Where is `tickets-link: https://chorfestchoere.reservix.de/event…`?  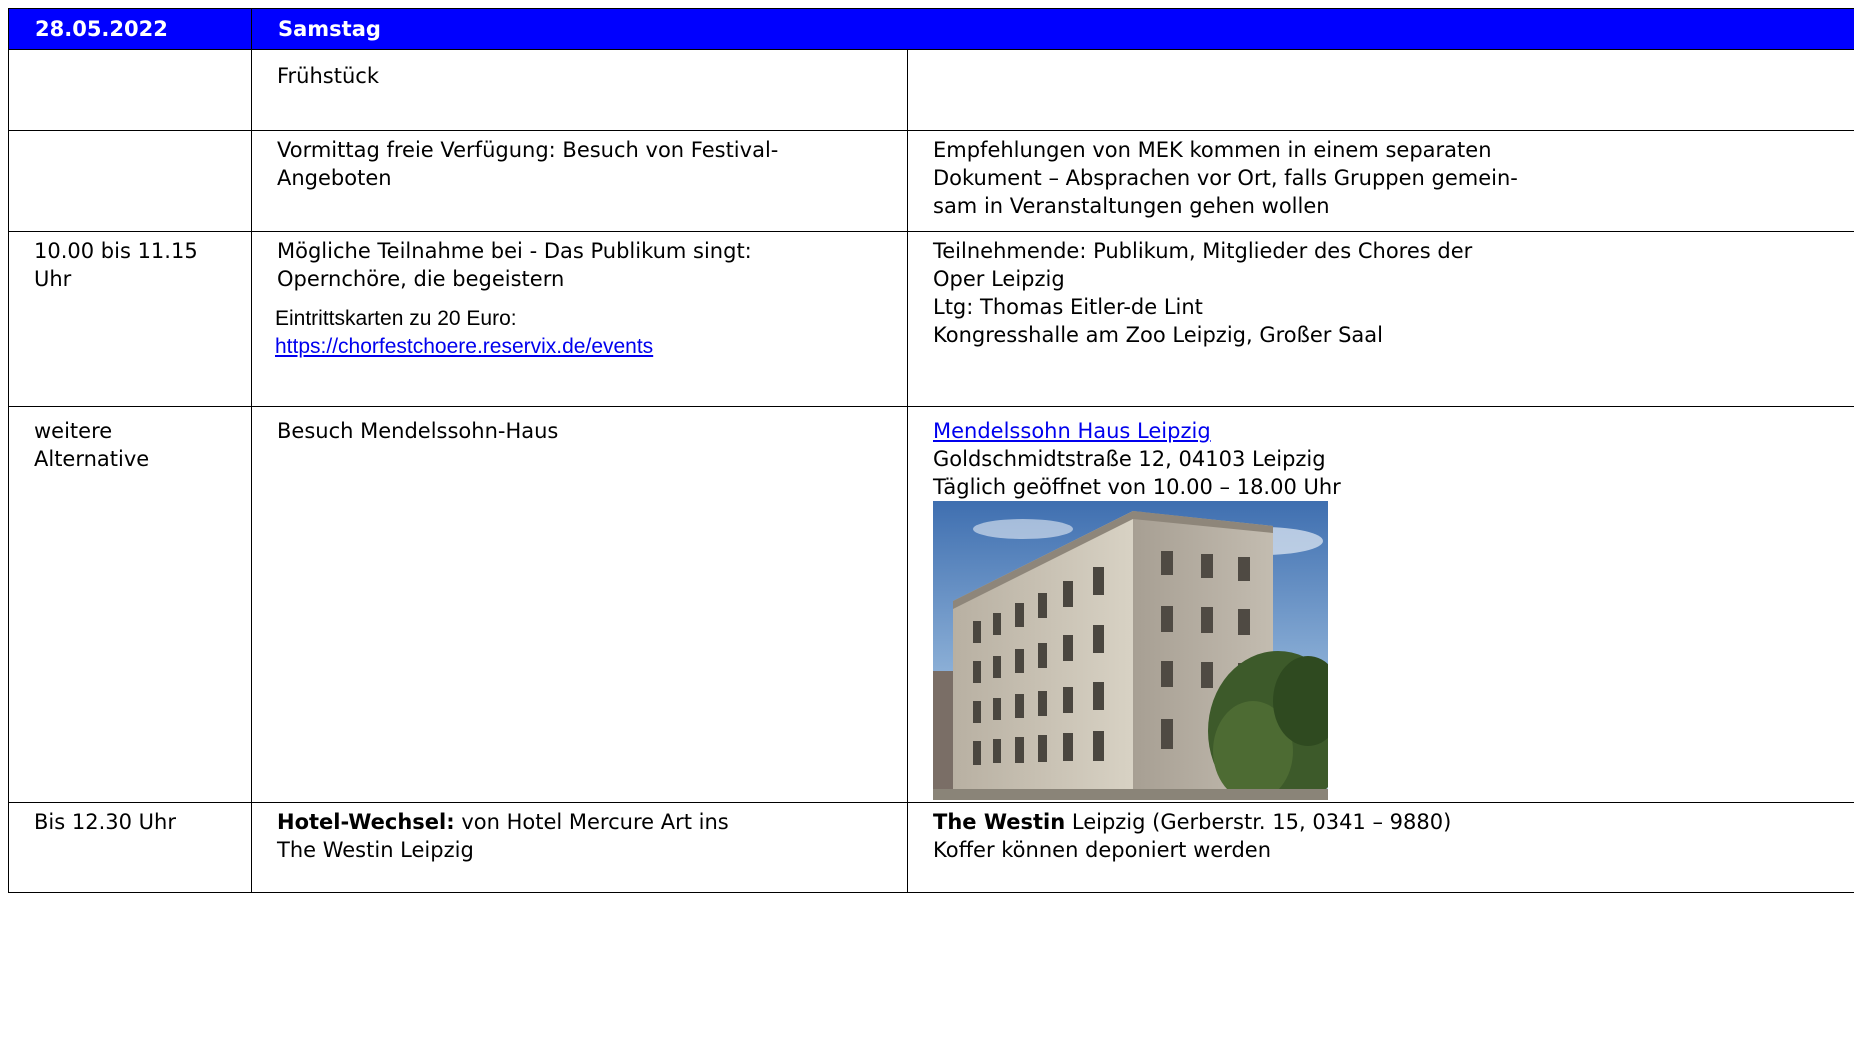
tickets-link: https://chorfestchoere.reservix.de/event… is located at coordinates (464, 346).